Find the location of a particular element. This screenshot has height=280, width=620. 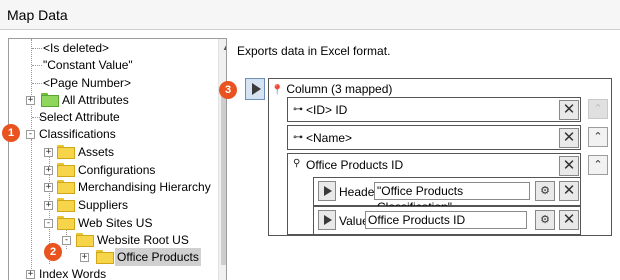

subfield-value: Value Office Products ID ⚙ ✕ is located at coordinates (447, 220).